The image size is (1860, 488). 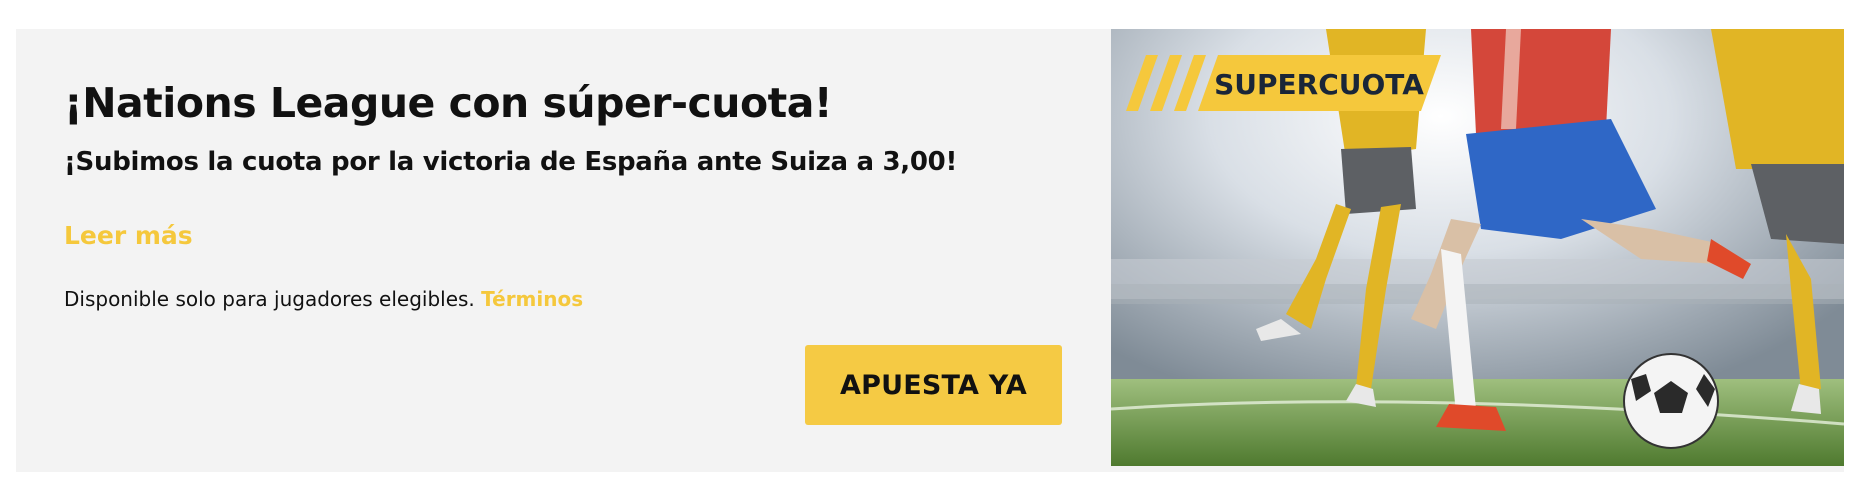 I want to click on read-more-link: Leer más, so click(x=128, y=235).